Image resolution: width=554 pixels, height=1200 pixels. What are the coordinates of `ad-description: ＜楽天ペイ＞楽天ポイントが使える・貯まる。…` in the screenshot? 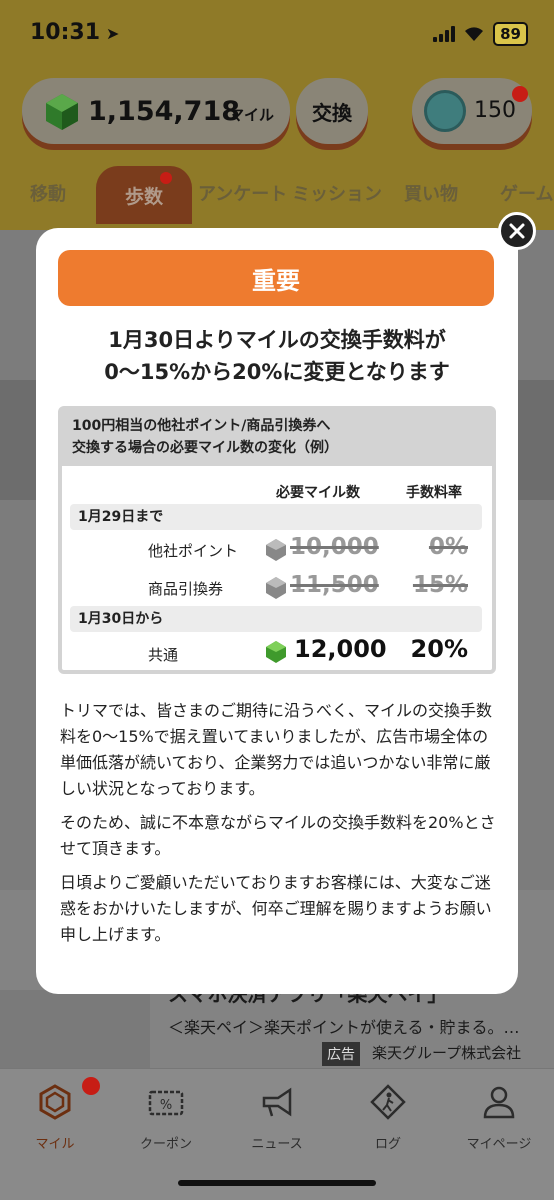 It's located at (344, 1027).